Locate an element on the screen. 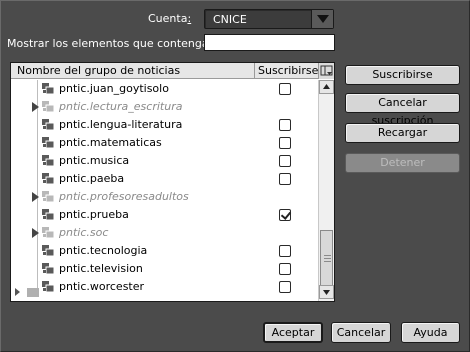 Image resolution: width=470 pixels, height=352 pixels. list-item: pntic.lectura_escritura is located at coordinates (164, 107).